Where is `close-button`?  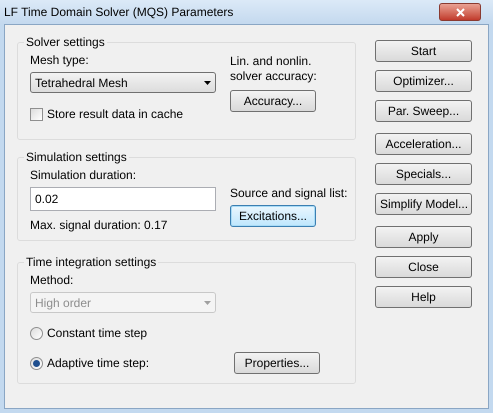 close-button is located at coordinates (460, 12).